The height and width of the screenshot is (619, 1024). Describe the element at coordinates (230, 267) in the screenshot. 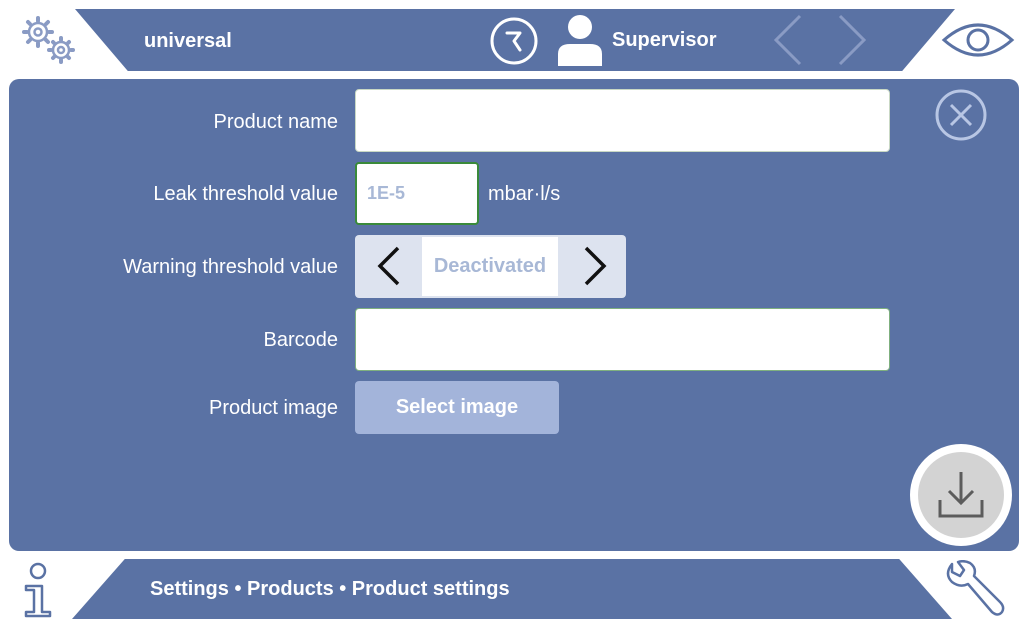

I see `warning-threshold-label: Warning threshold value` at that location.